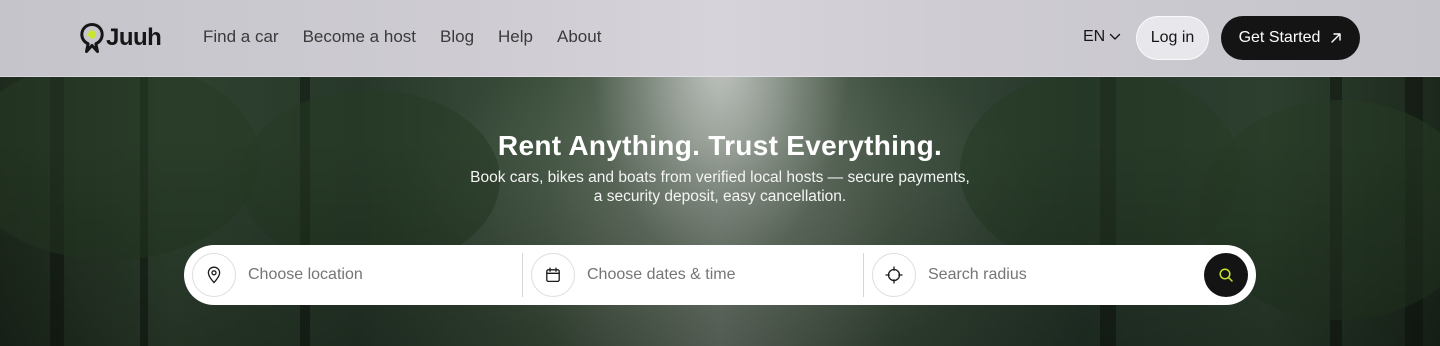  I want to click on nav-item-help: Help, so click(515, 37).